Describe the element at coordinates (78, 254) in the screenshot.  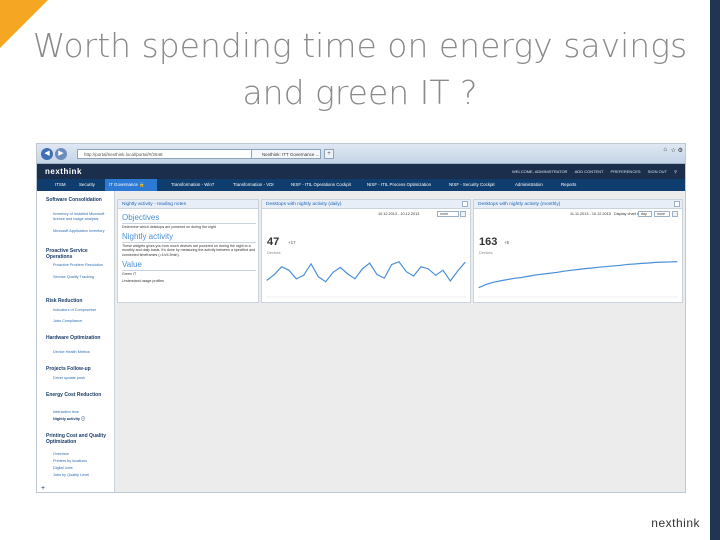
I see `sidebar-group-proactive-service-operations: Proactive Service Operations` at that location.